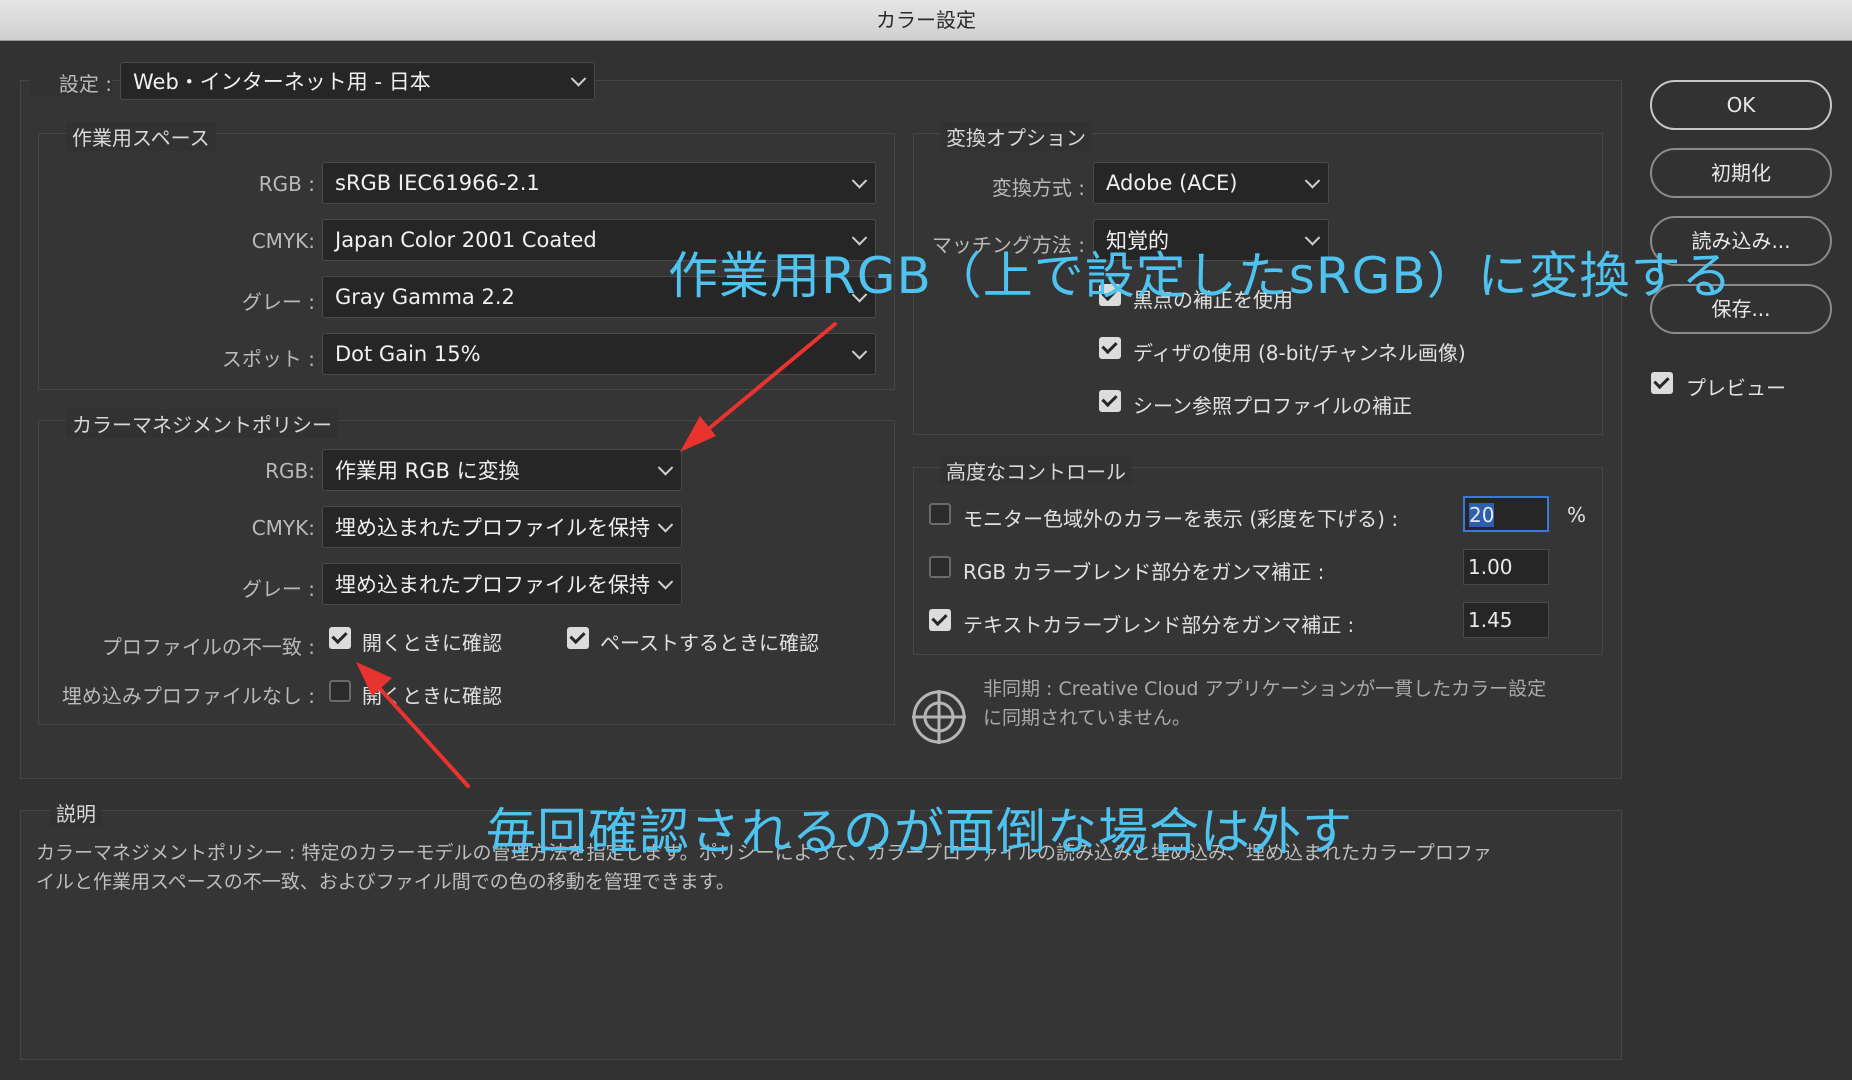  What do you see at coordinates (282, 82) in the screenshot?
I see `settings-value: Web・インターネット用 - 日本` at bounding box center [282, 82].